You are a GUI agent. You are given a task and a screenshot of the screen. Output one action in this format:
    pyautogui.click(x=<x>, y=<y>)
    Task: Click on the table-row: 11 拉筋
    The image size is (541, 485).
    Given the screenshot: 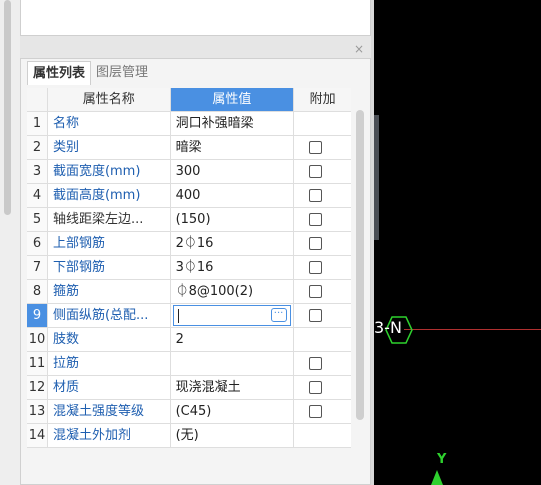 What is the action you would take?
    pyautogui.click(x=189, y=364)
    